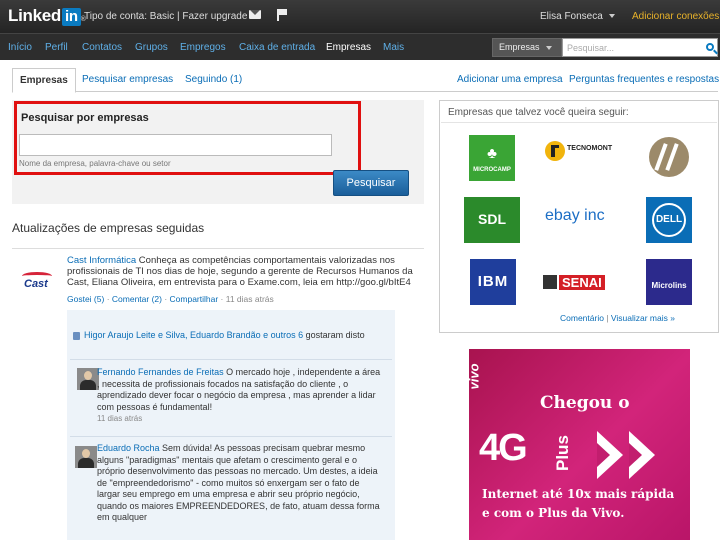 The width and height of the screenshot is (720, 540). I want to click on like-link: Gostei (5), so click(85, 299).